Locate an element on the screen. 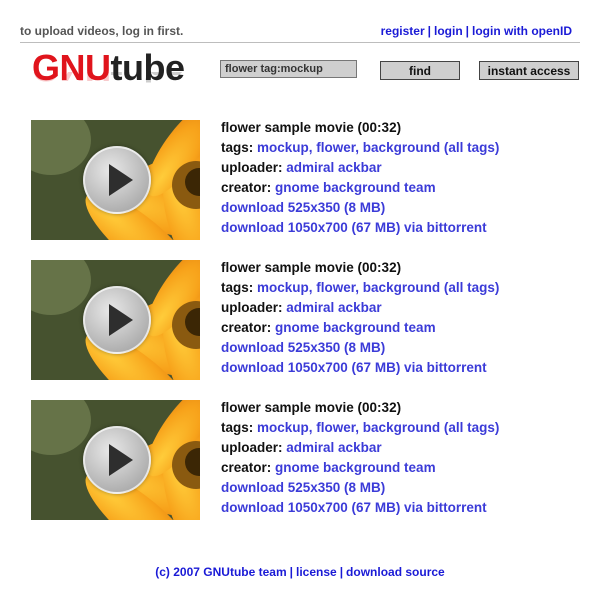 The height and width of the screenshot is (600, 600). download-source-link: download source is located at coordinates (395, 572).